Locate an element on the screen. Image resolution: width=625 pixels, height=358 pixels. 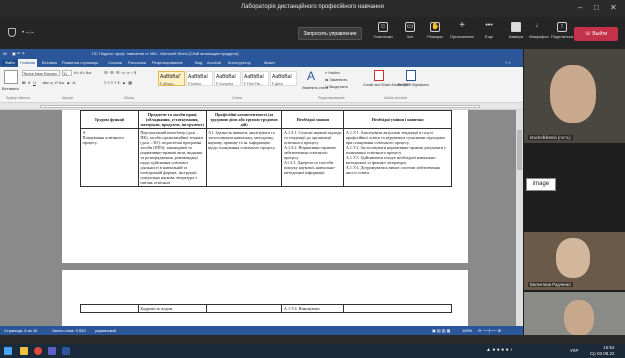
font-family-select: Times New Roman is located at coordinates (41, 73).